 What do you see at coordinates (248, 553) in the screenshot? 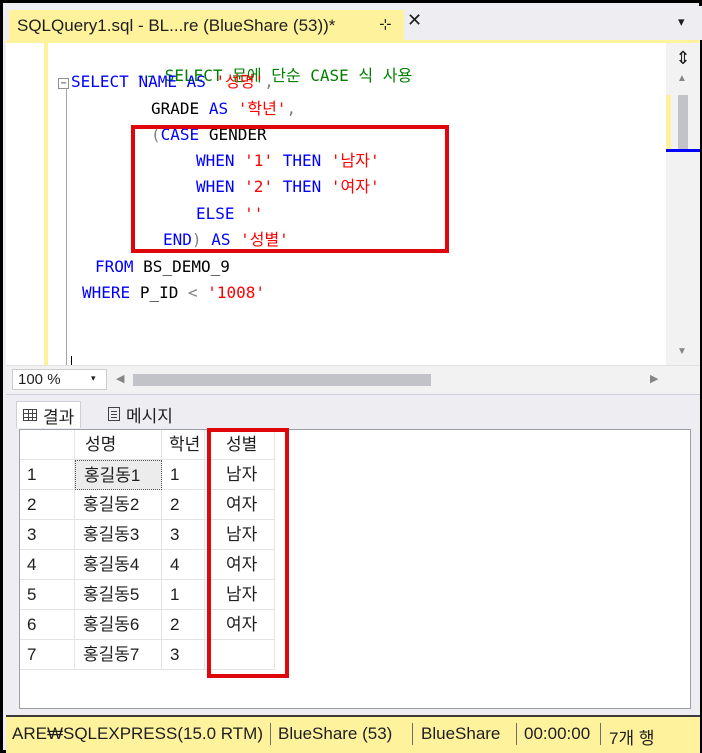
I see `gender-column-highlight-box` at bounding box center [248, 553].